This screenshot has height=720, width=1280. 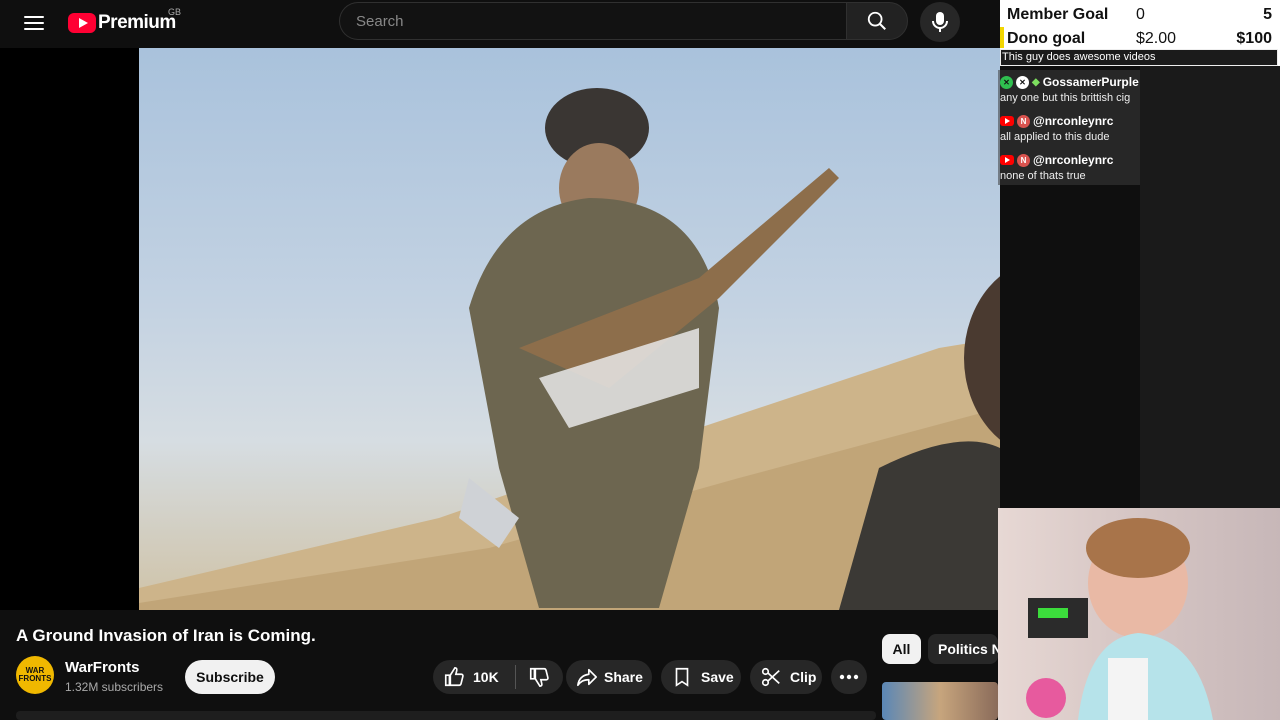 I want to click on search-button, so click(x=877, y=21).